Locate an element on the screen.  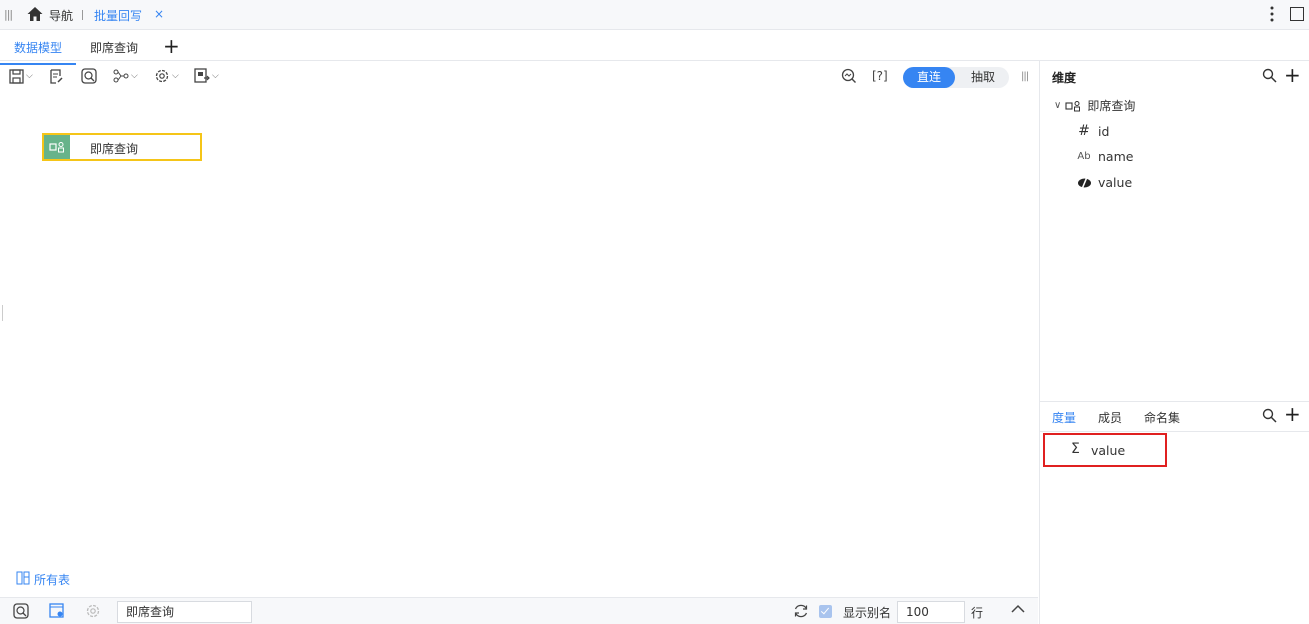
edit-button is located at coordinates (56, 76).